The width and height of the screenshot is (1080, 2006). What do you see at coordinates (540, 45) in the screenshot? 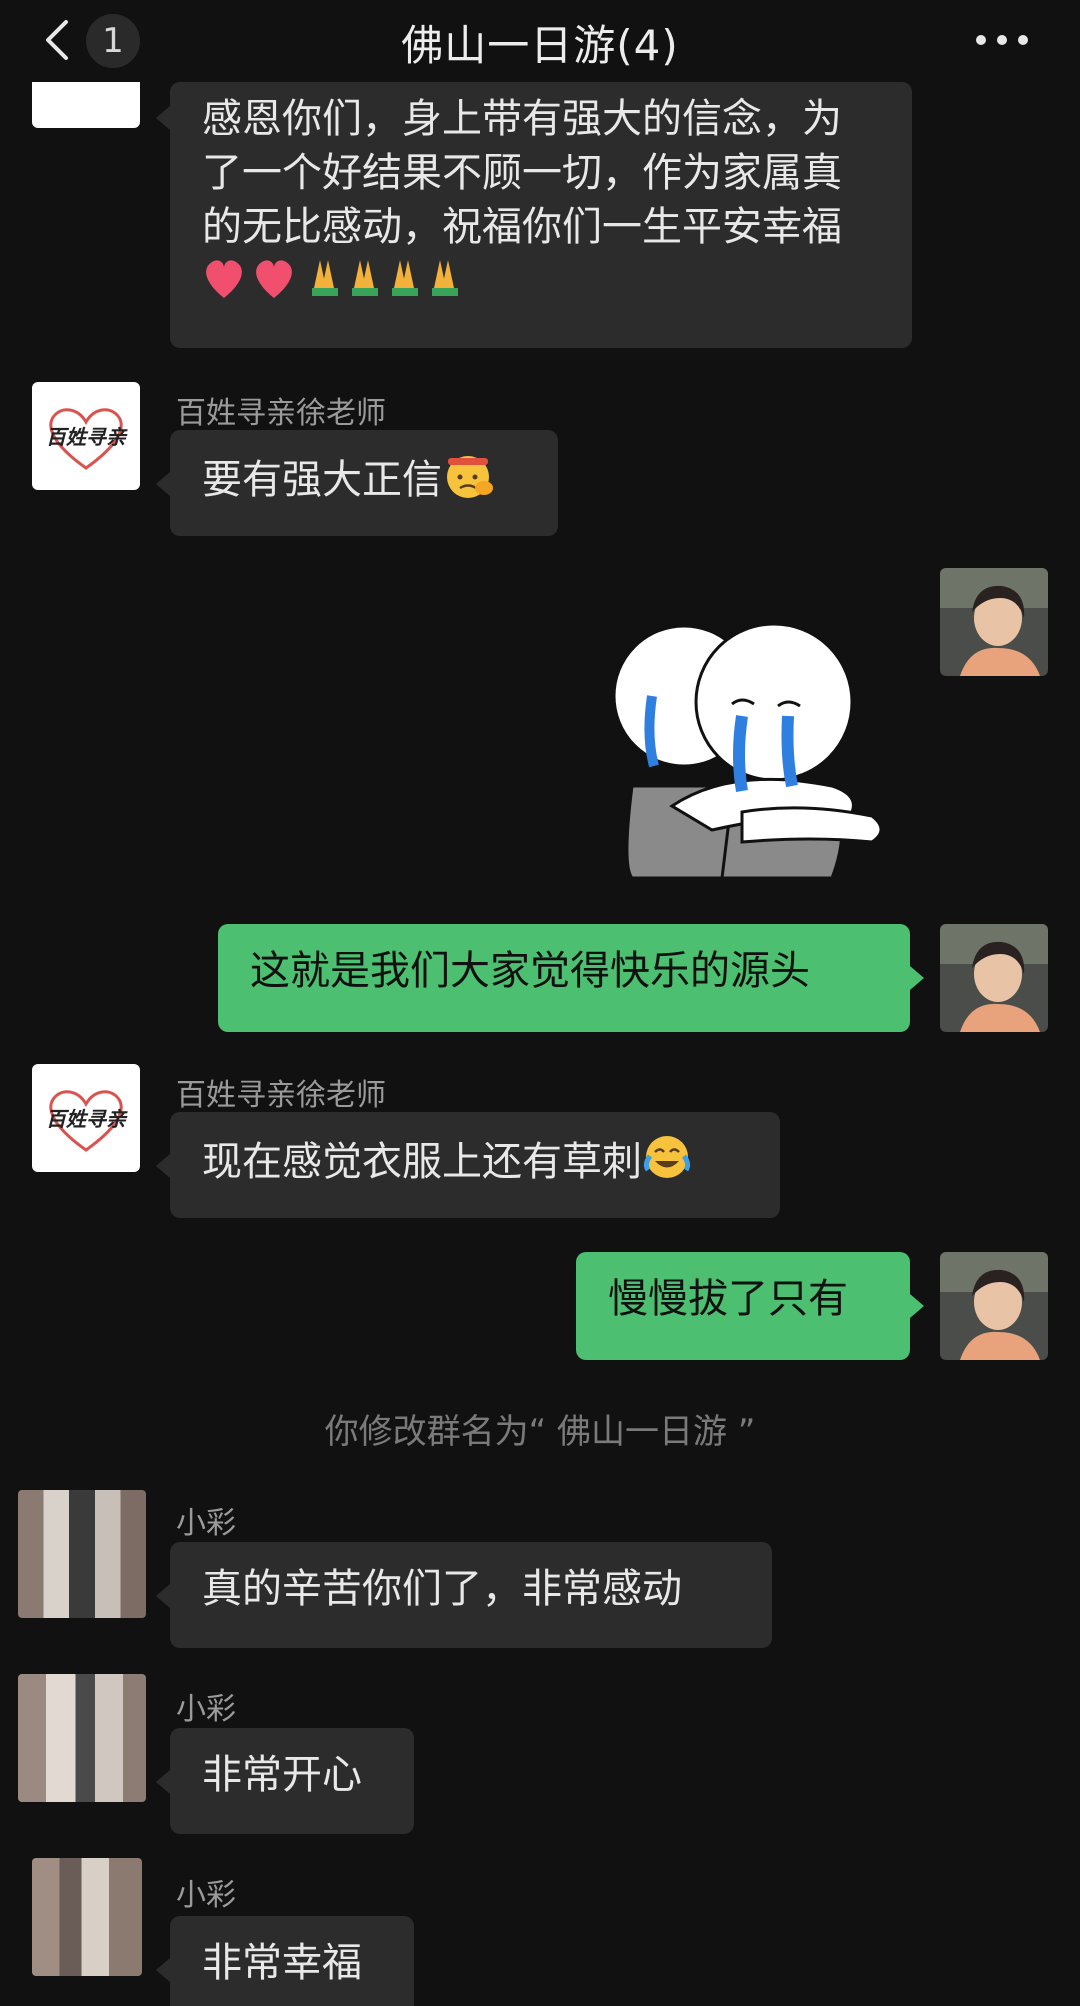
I see `chat-title: 佛山一日游(4)` at bounding box center [540, 45].